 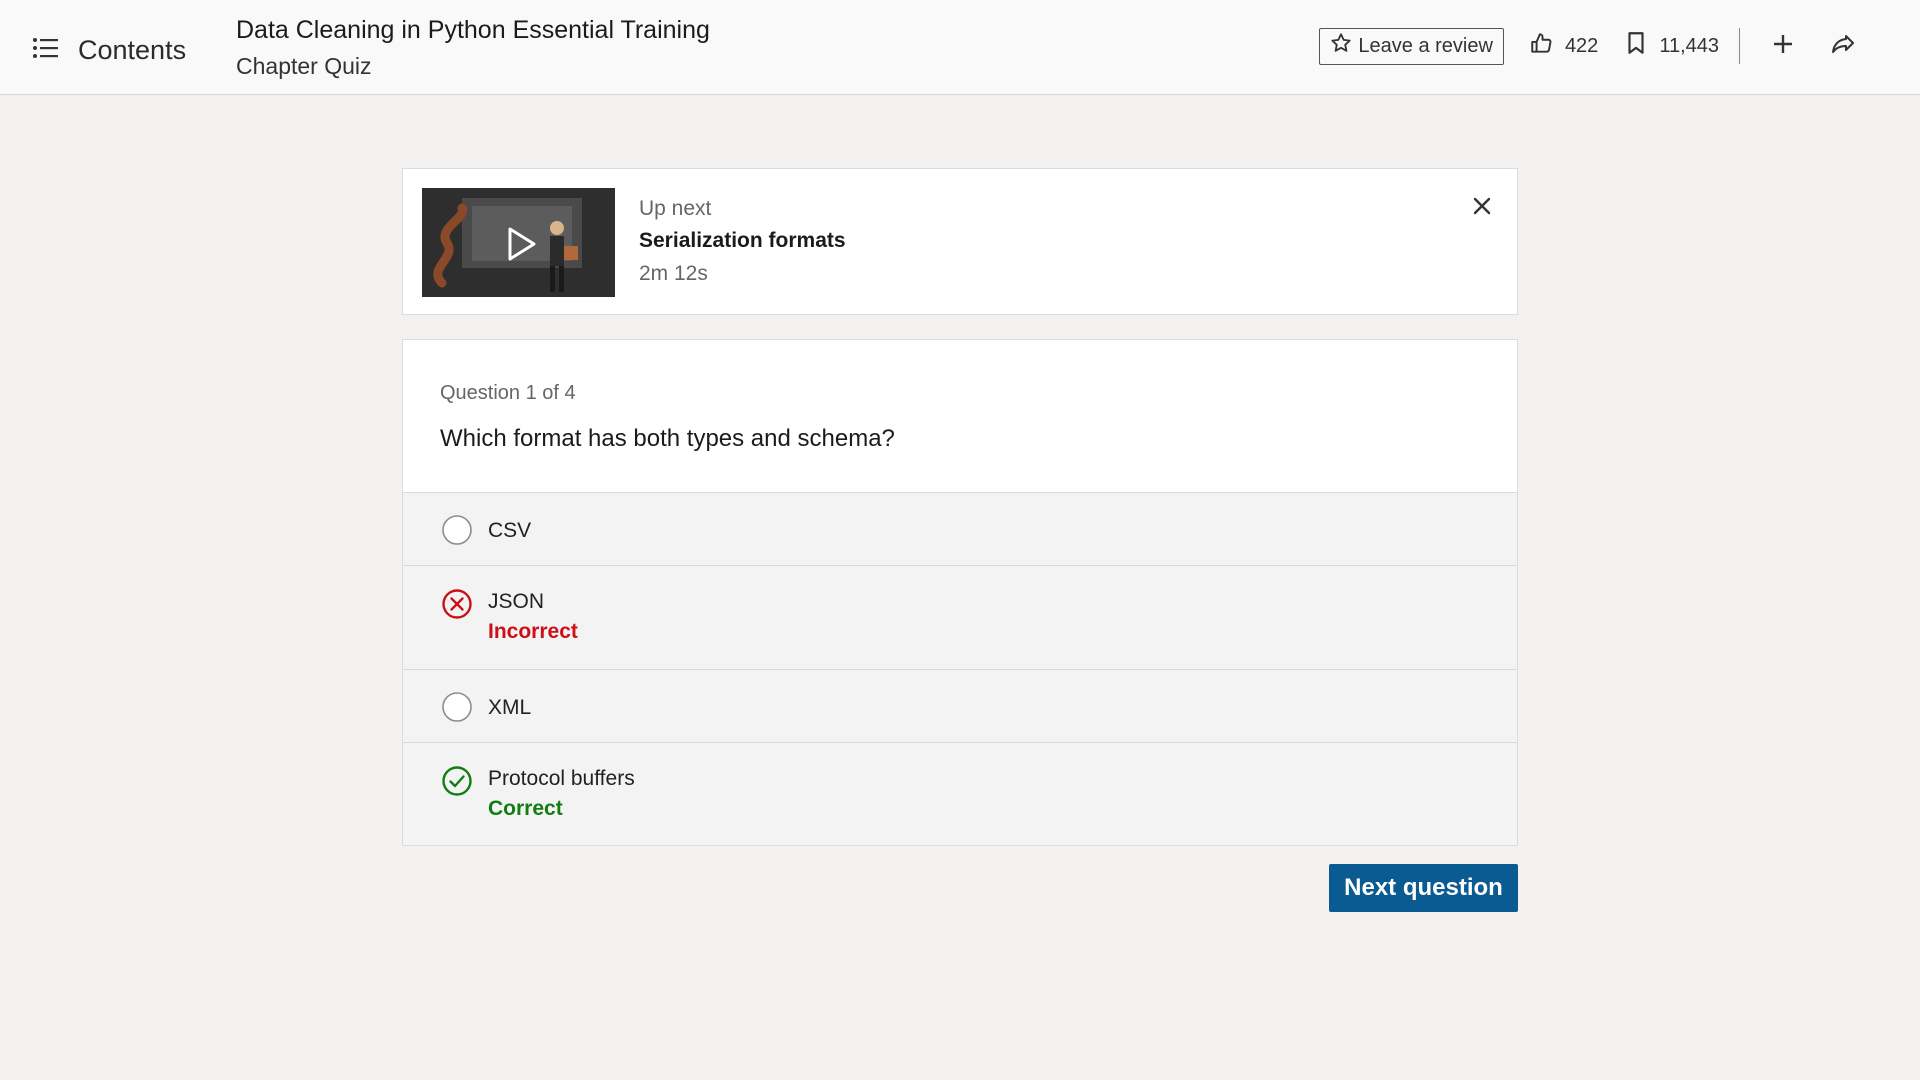 I want to click on share-icon, so click(x=1843, y=46).